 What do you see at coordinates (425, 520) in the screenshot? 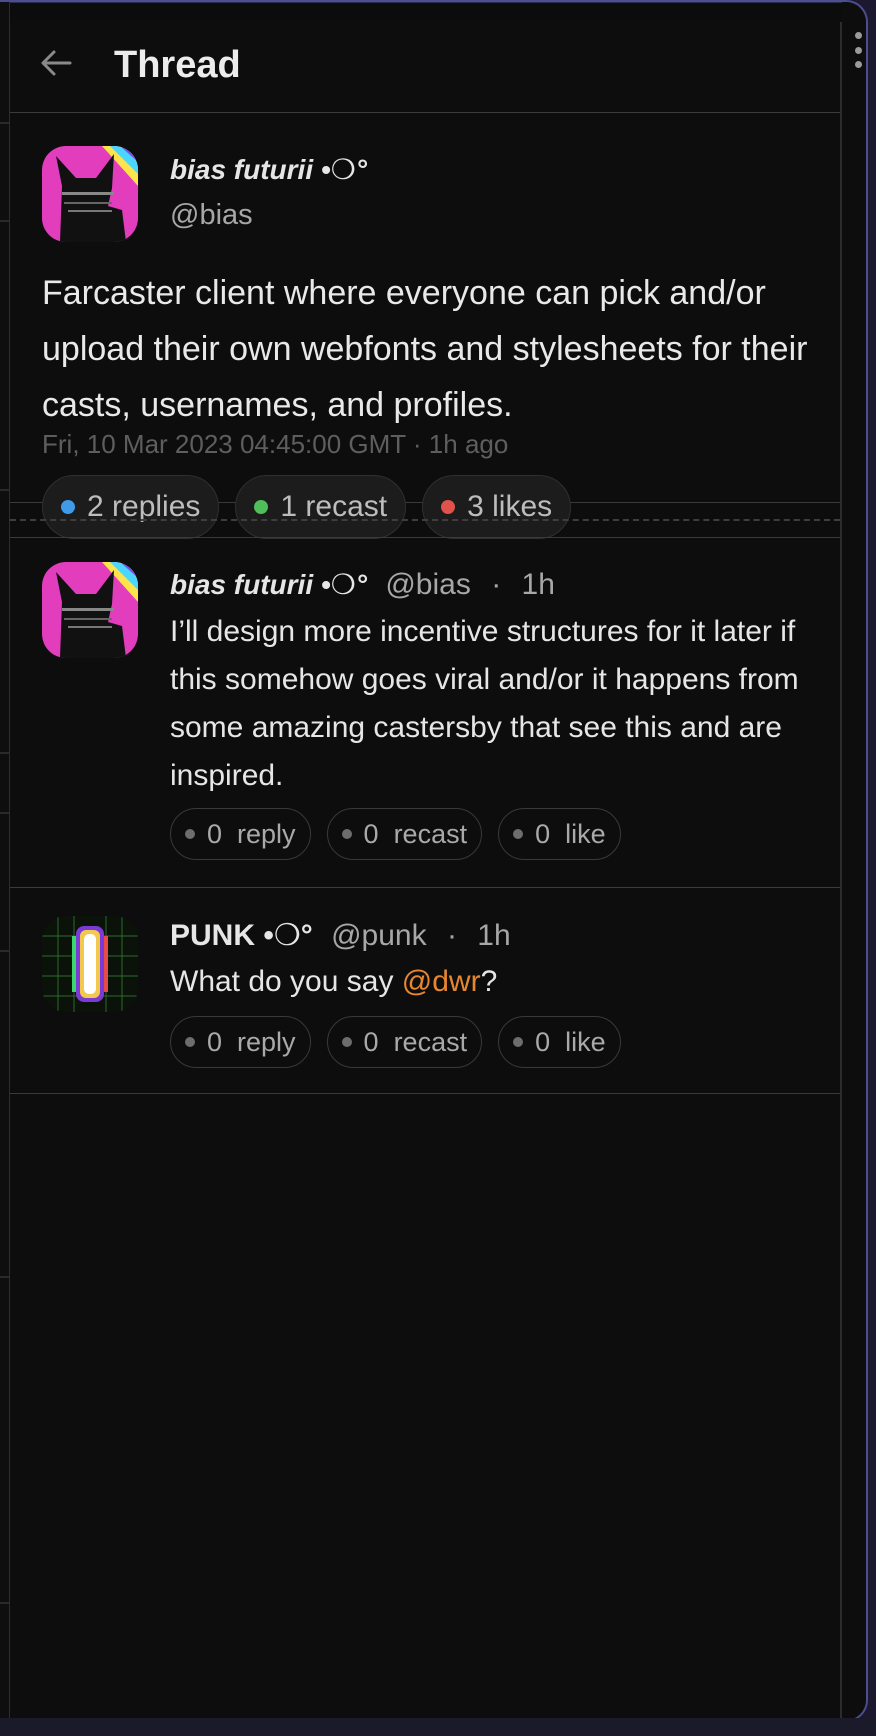
I see `thread-divider` at bounding box center [425, 520].